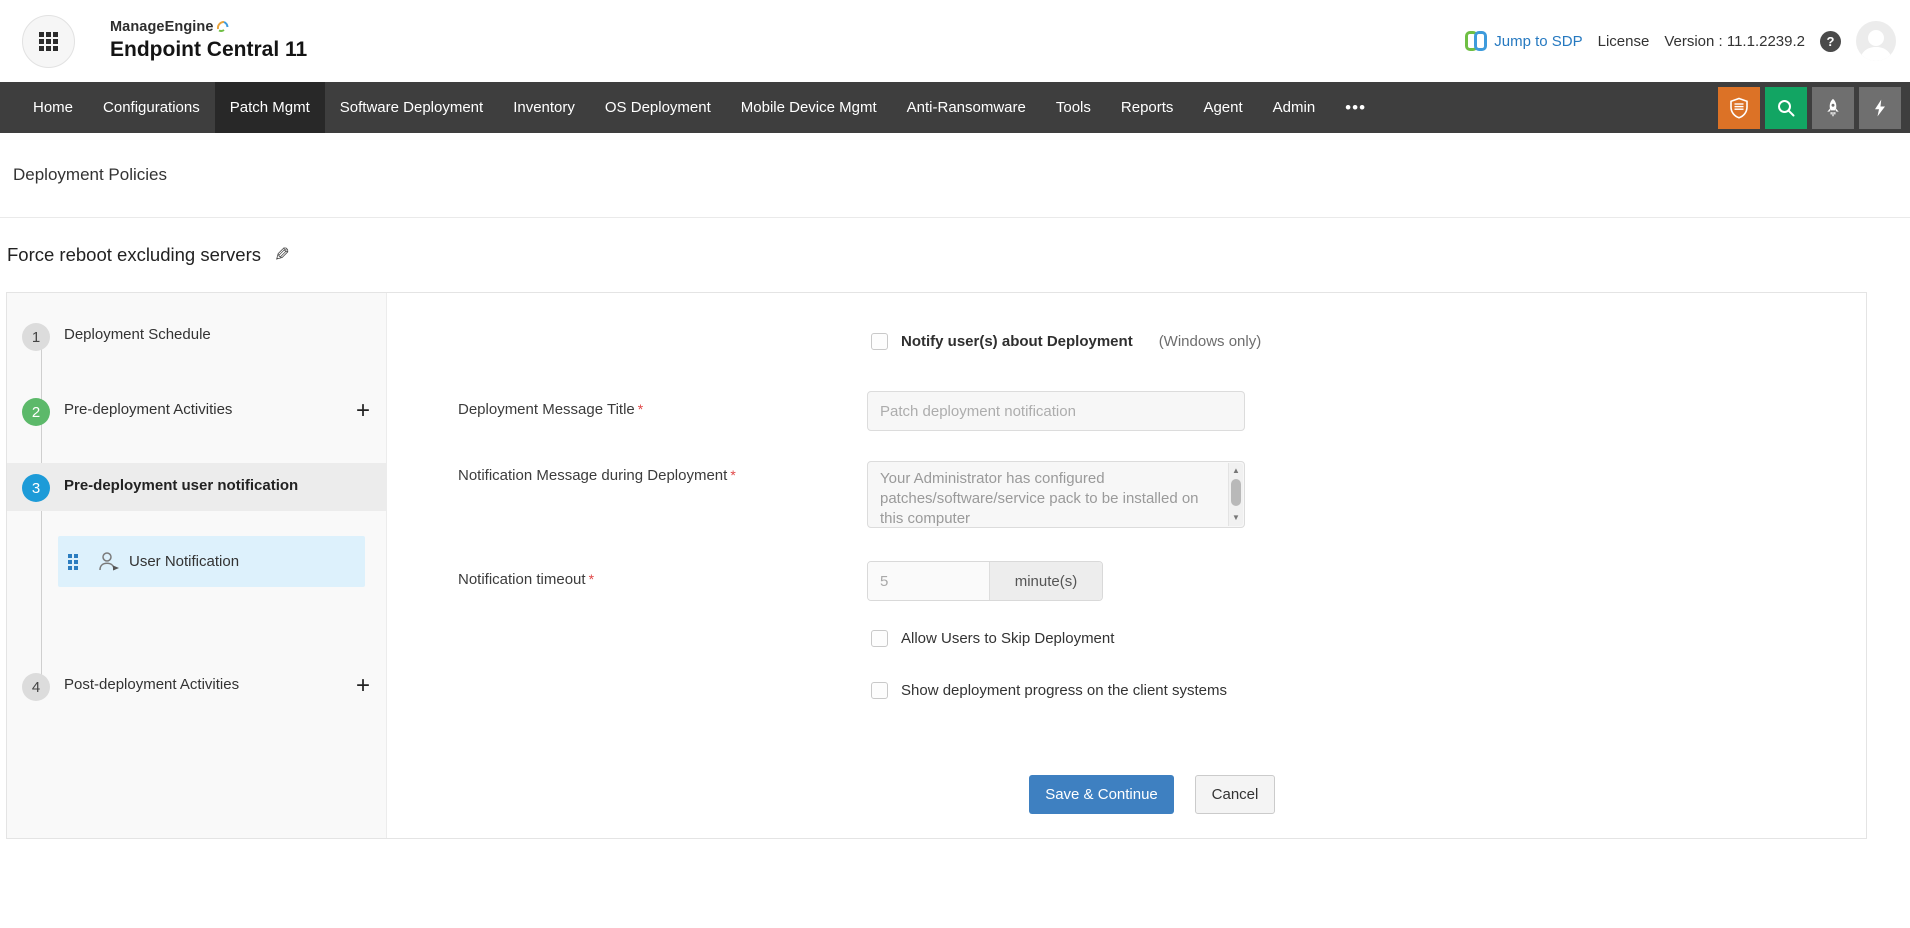 This screenshot has height=928, width=1910. Describe the element at coordinates (1236, 518) in the screenshot. I see `scroll-down-icon: ▼` at that location.